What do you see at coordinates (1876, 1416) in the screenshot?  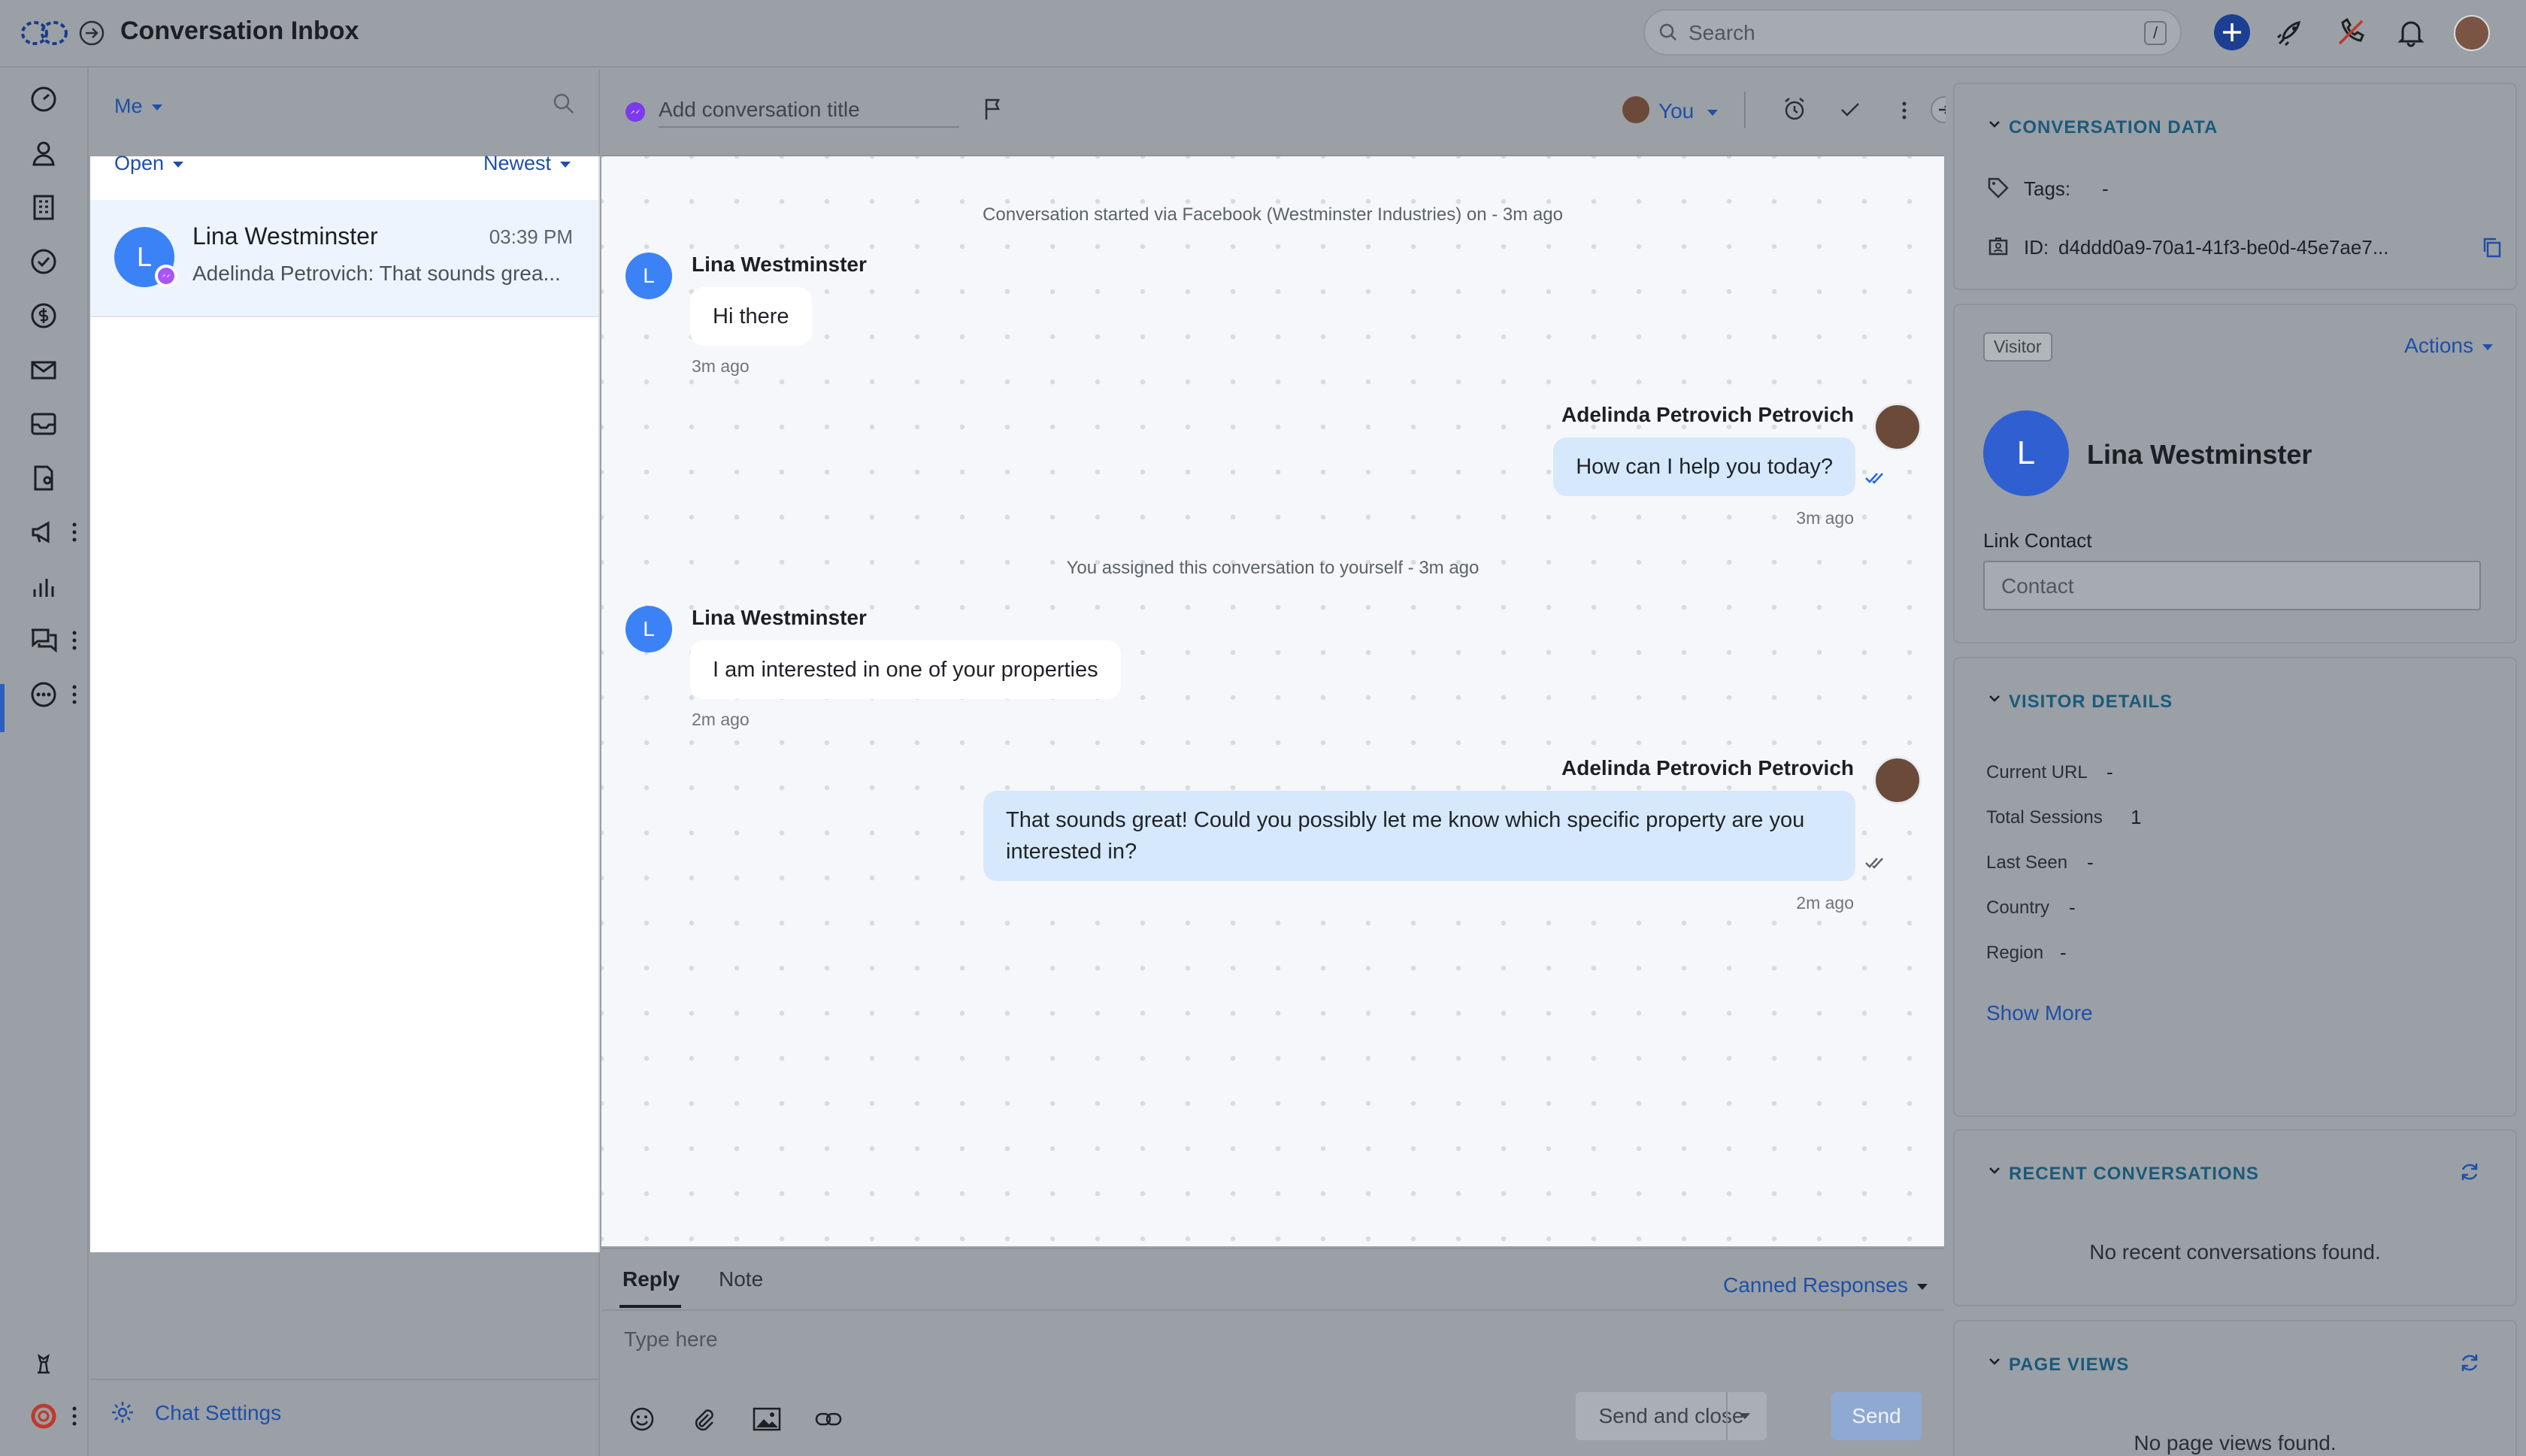 I see `send-button: Send` at bounding box center [1876, 1416].